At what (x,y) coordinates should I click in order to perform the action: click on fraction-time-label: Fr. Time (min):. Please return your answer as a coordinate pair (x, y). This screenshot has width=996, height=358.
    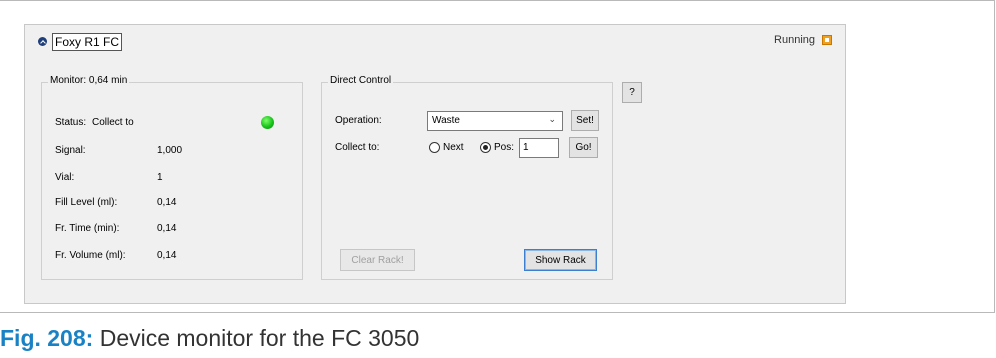
    Looking at the image, I should click on (87, 228).